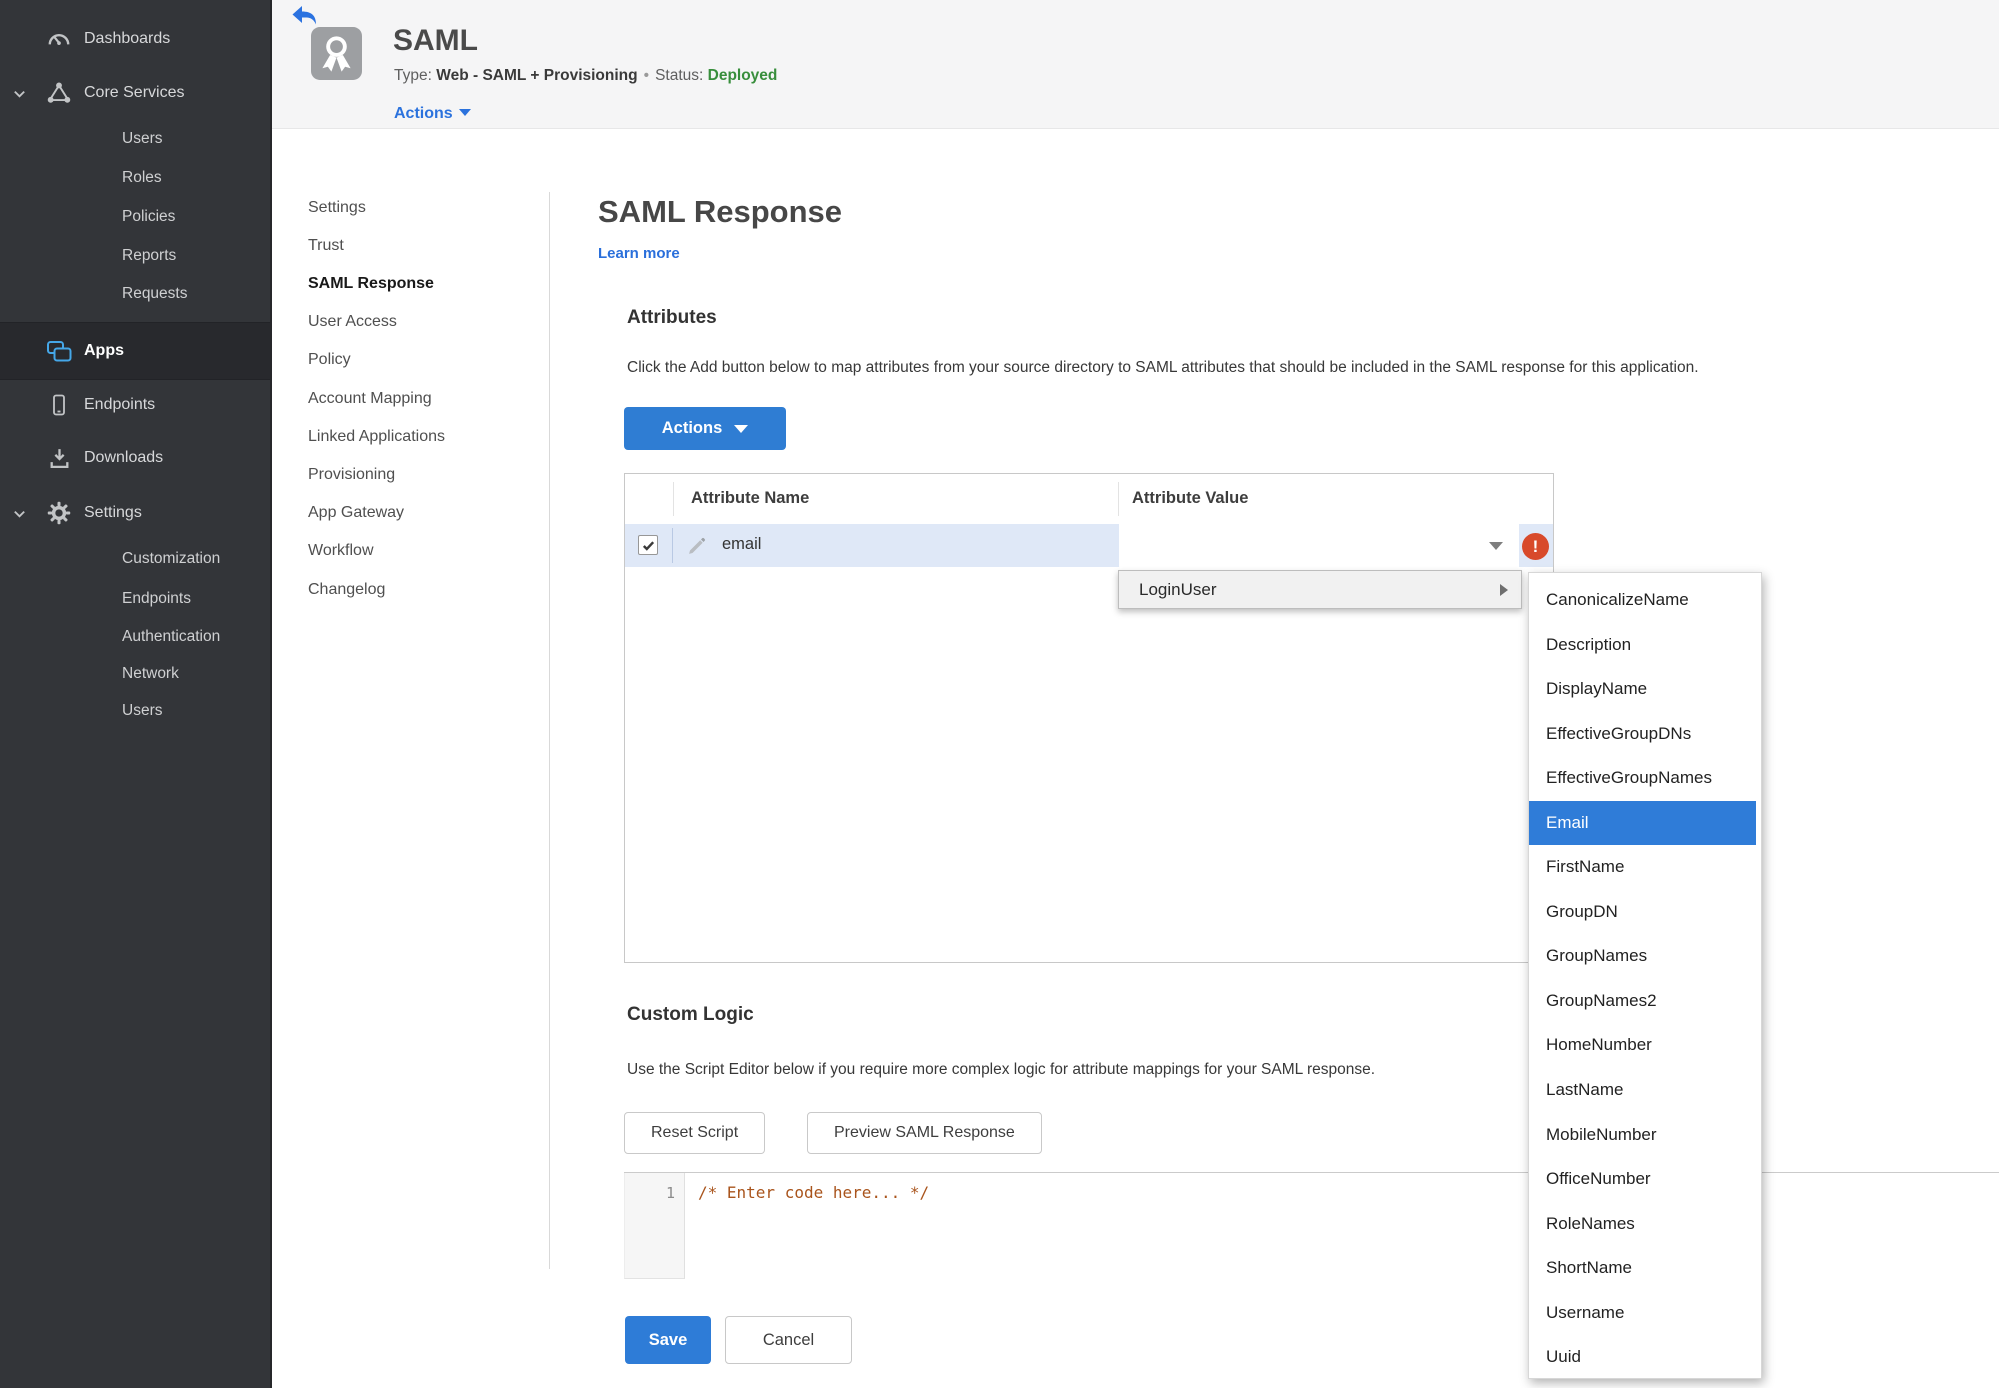 Image resolution: width=1999 pixels, height=1388 pixels. Describe the element at coordinates (59, 513) in the screenshot. I see `gear-icon` at that location.